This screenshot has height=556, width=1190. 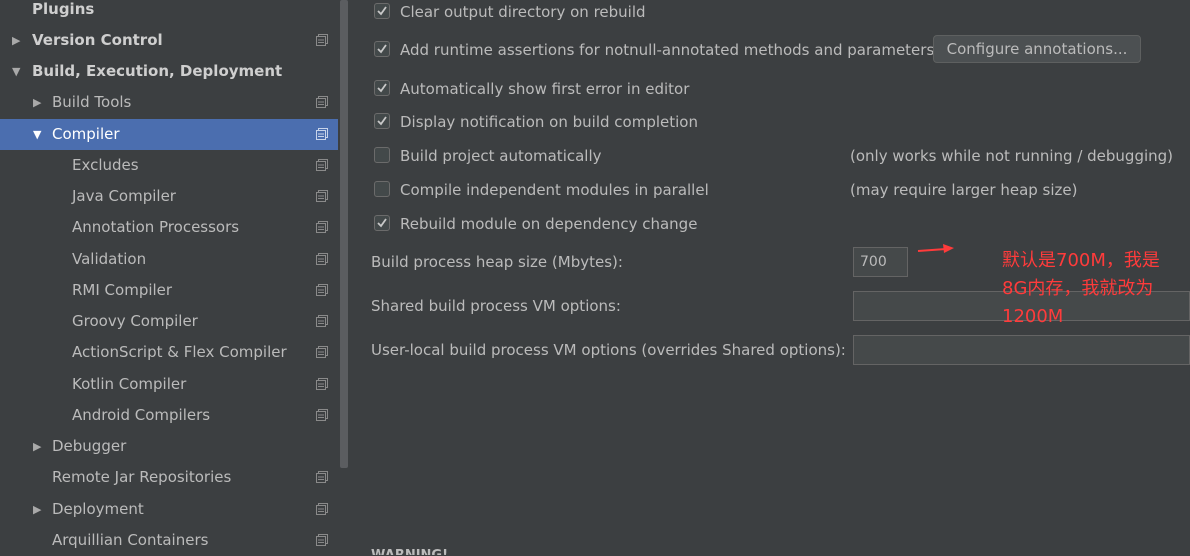 What do you see at coordinates (157, 71) in the screenshot?
I see `tree-item-label: Build, Execution, Deployment` at bounding box center [157, 71].